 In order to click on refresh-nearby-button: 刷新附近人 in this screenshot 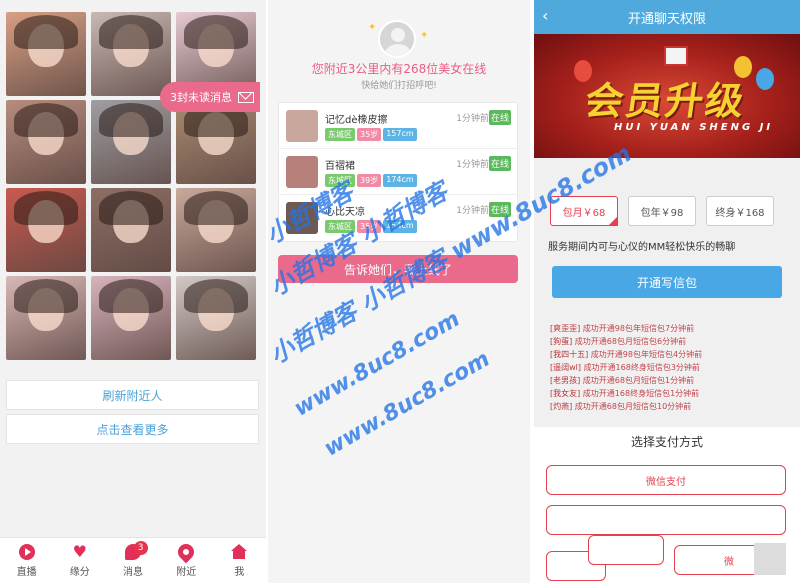, I will do `click(132, 395)`.